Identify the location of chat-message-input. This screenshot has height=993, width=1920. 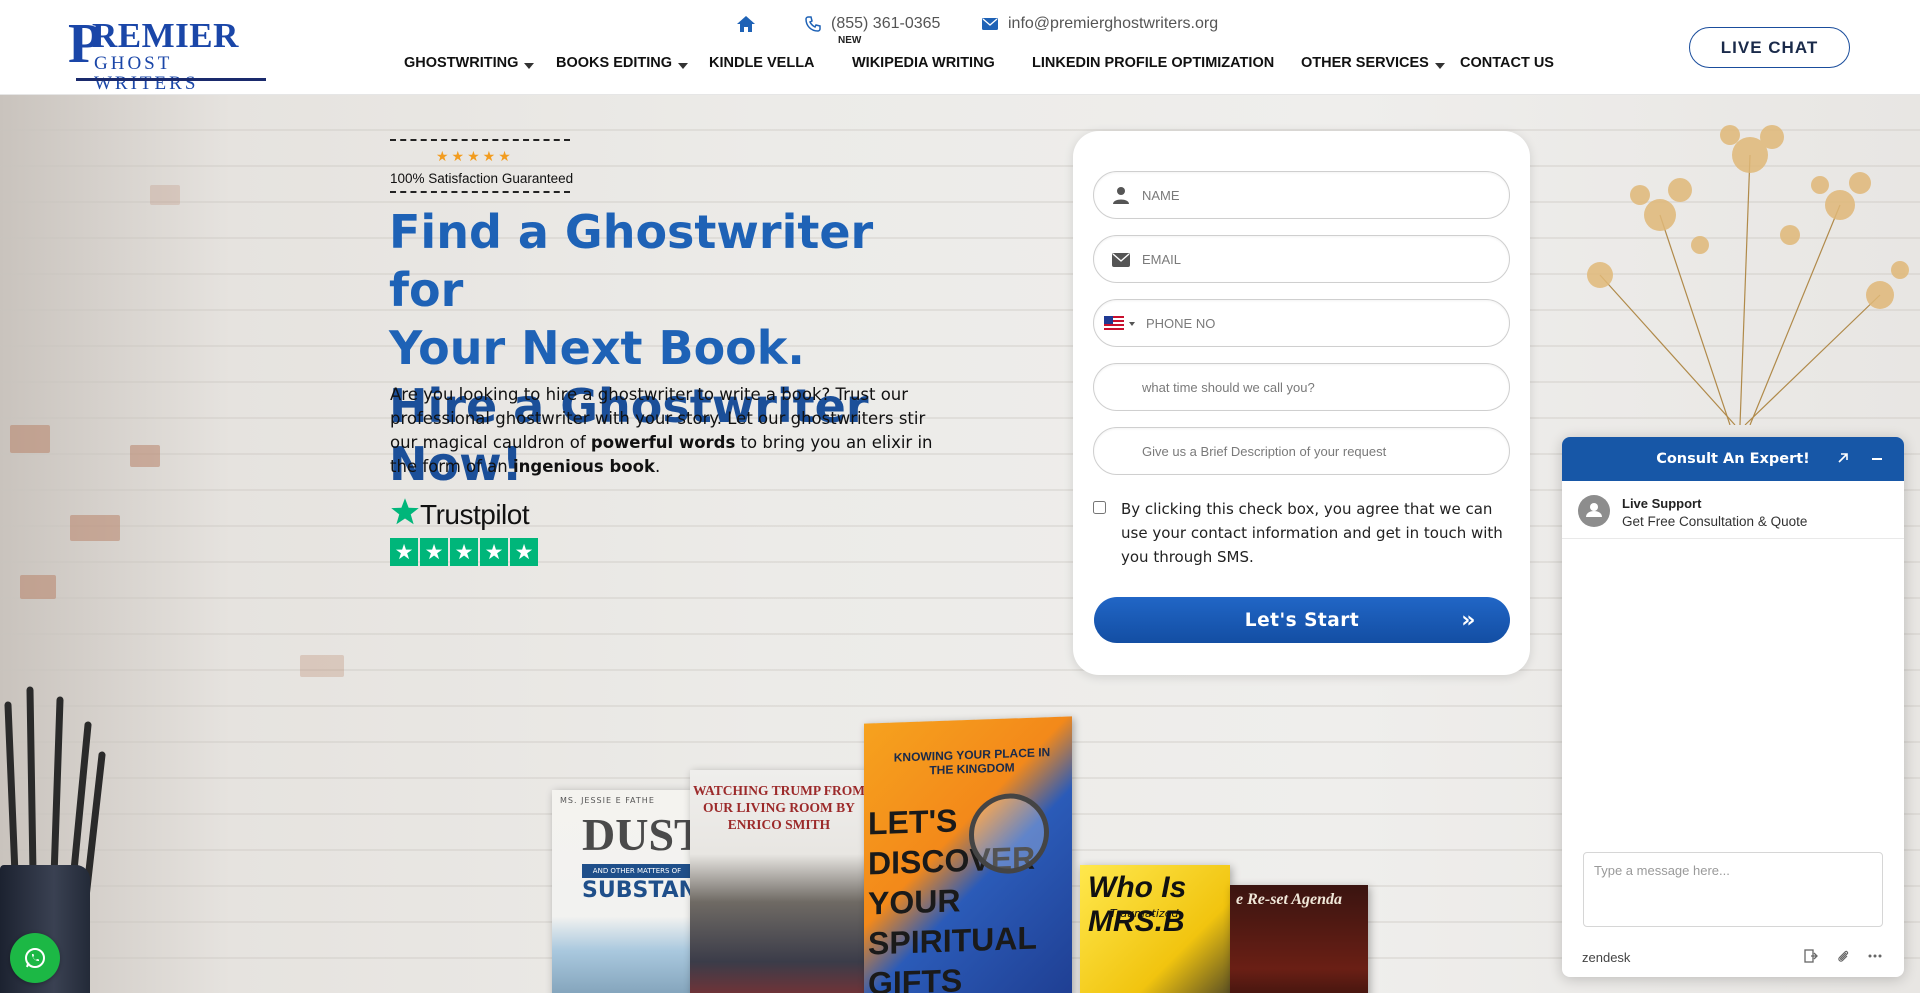
(1733, 889).